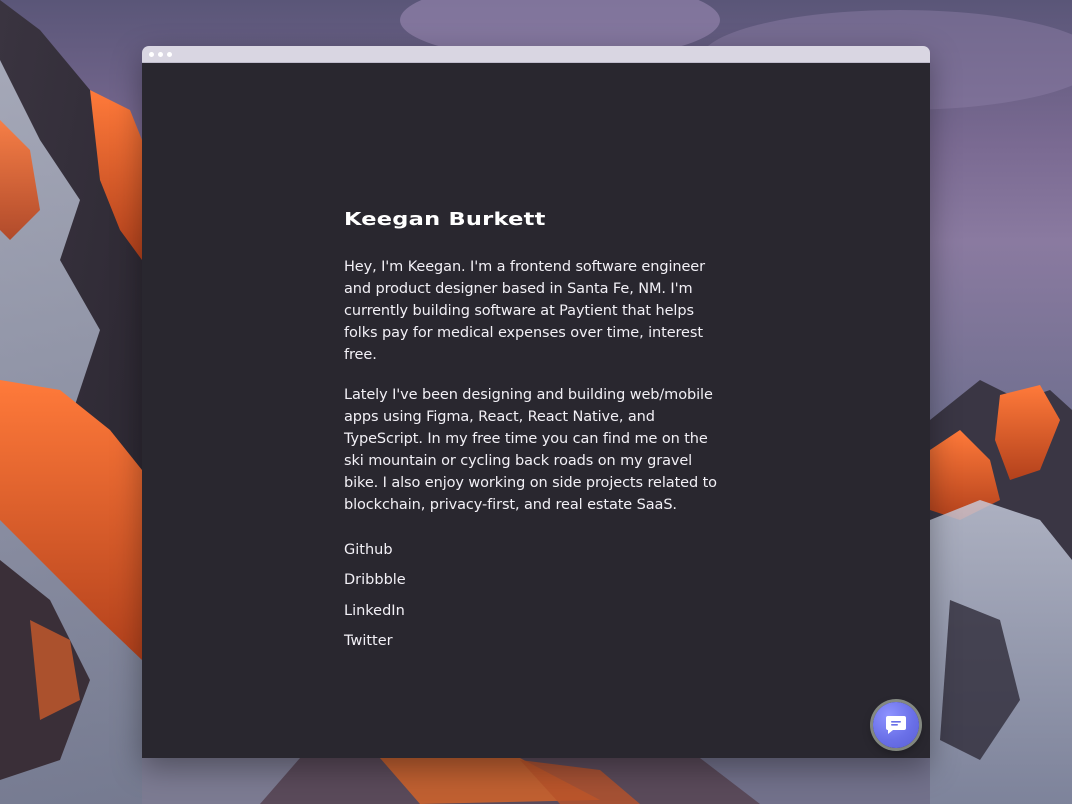 The height and width of the screenshot is (804, 1072). What do you see at coordinates (536, 641) in the screenshot?
I see `link-twitter: Twitter` at bounding box center [536, 641].